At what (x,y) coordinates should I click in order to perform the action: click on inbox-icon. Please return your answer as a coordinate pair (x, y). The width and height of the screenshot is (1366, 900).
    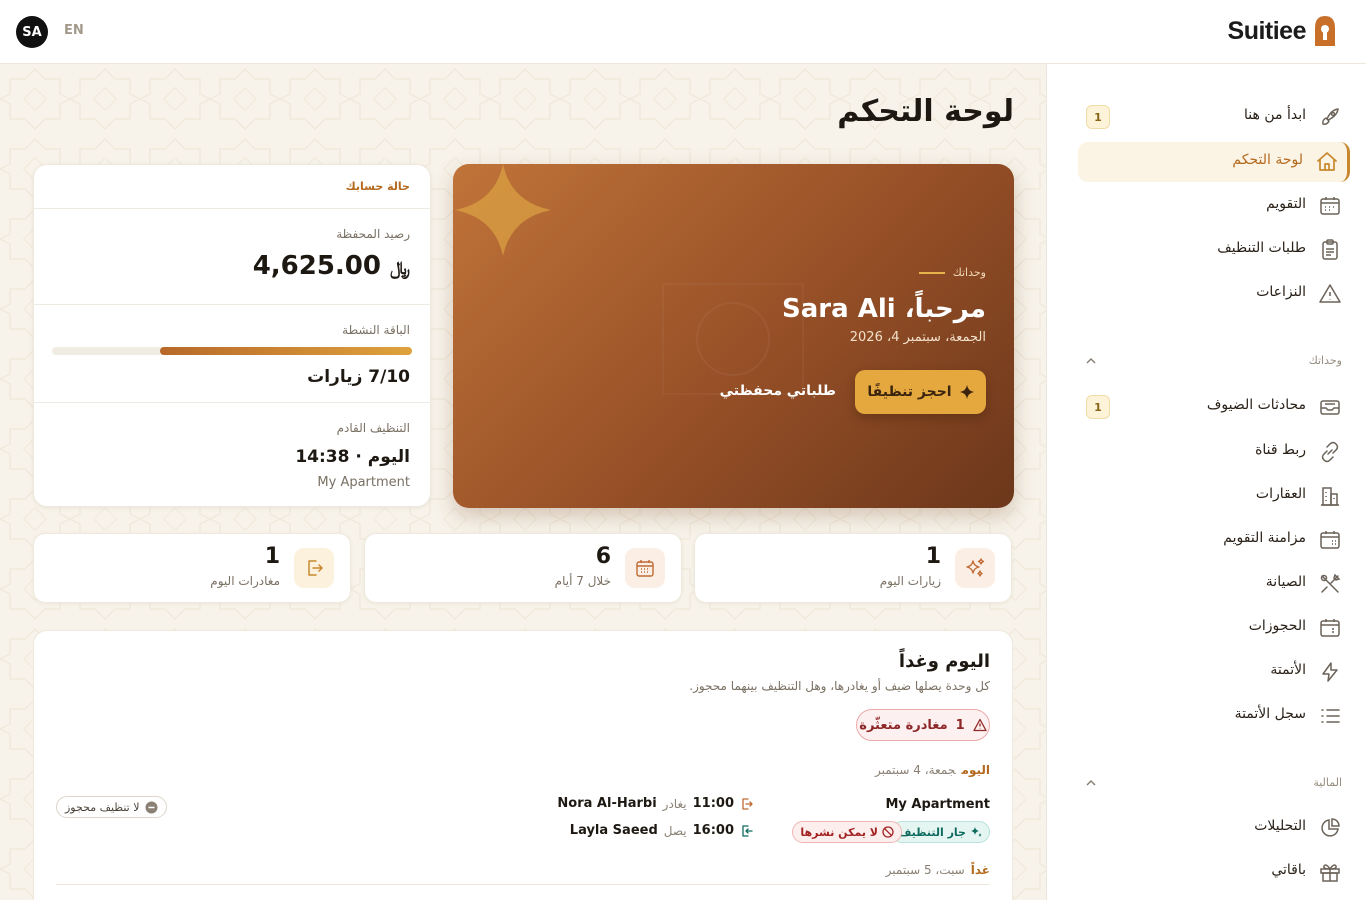
    Looking at the image, I should click on (1330, 407).